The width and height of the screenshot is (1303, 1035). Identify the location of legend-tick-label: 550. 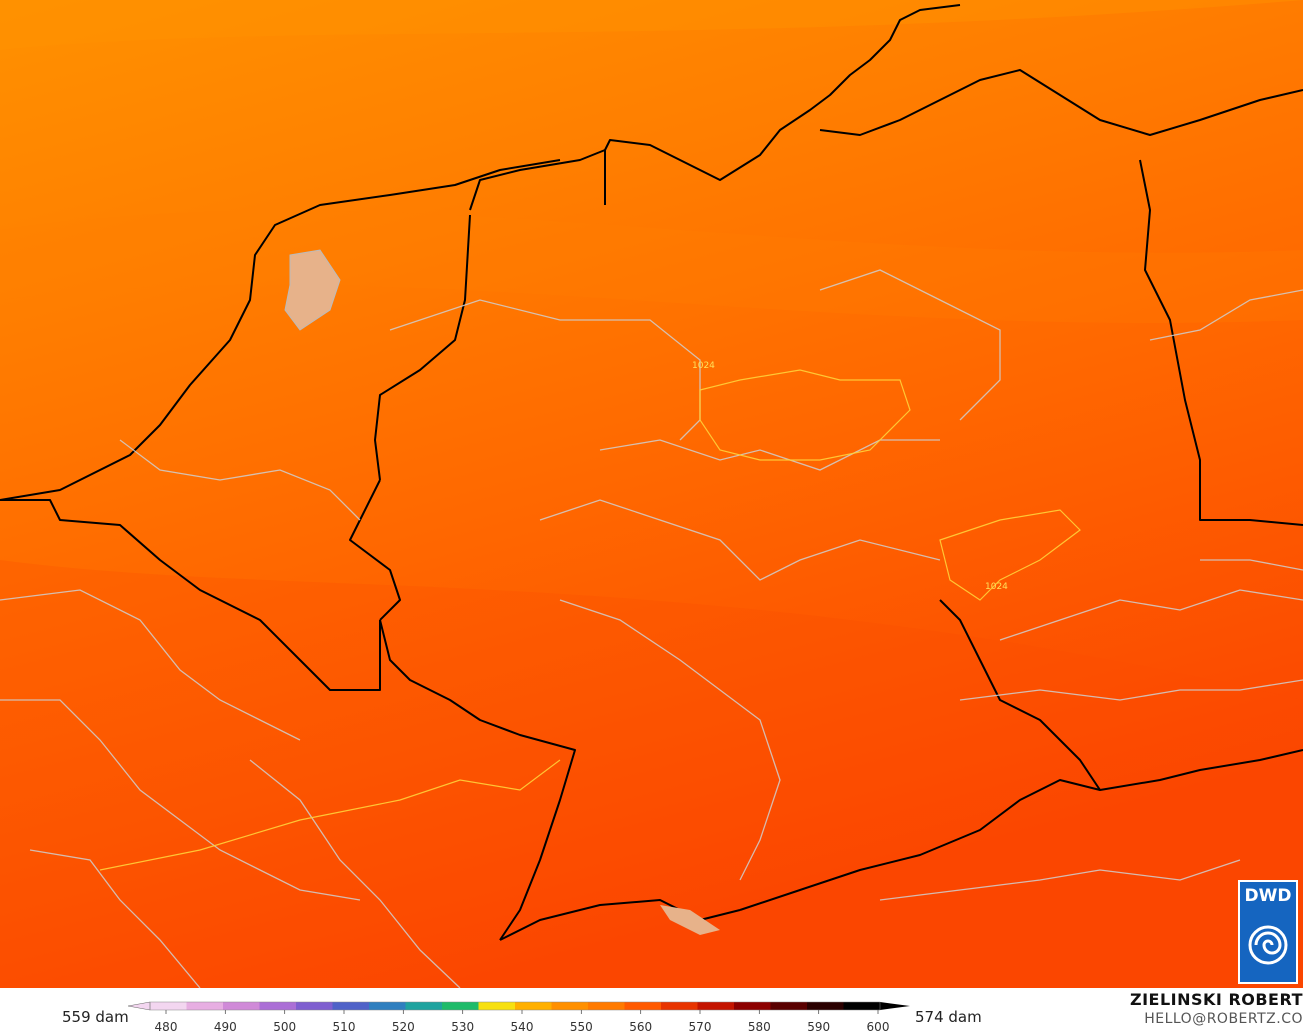
(581, 1027).